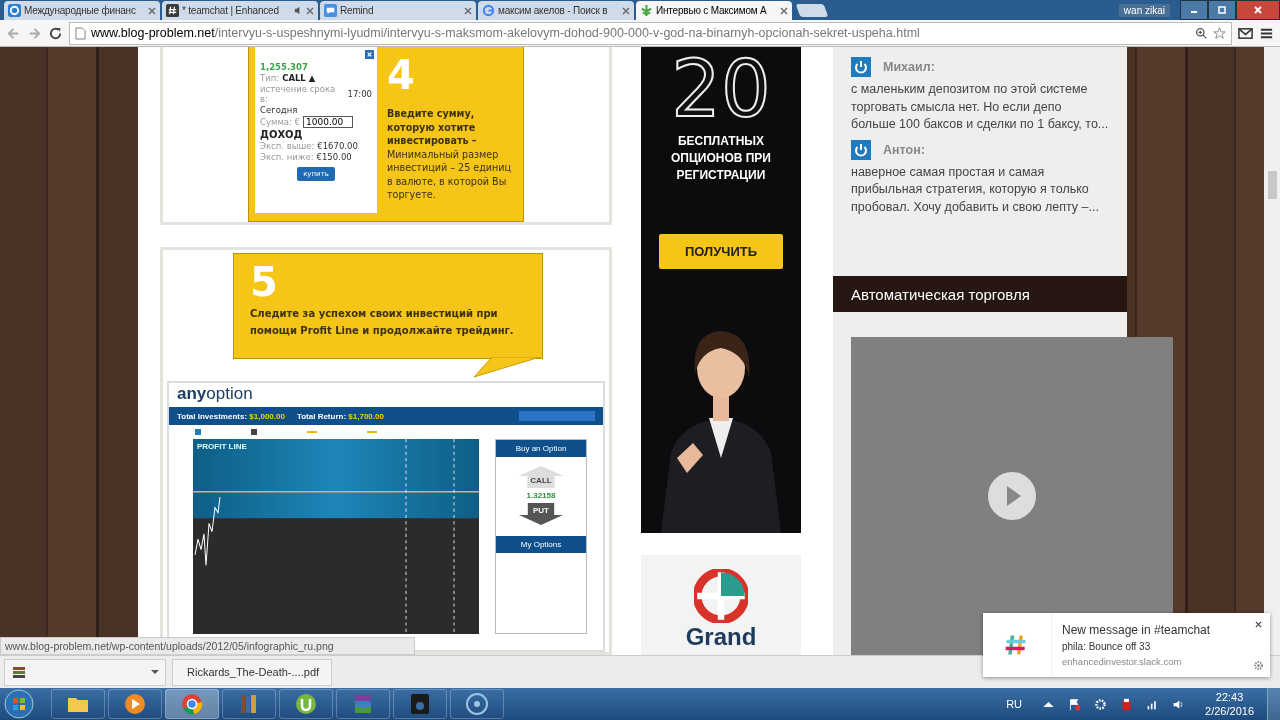  Describe the element at coordinates (1201, 33) in the screenshot. I see `zoom-icon` at that location.